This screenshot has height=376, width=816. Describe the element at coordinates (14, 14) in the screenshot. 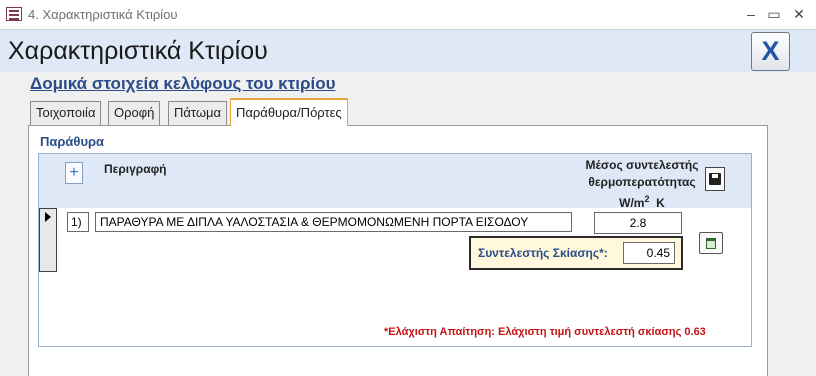

I see `form-icon` at that location.